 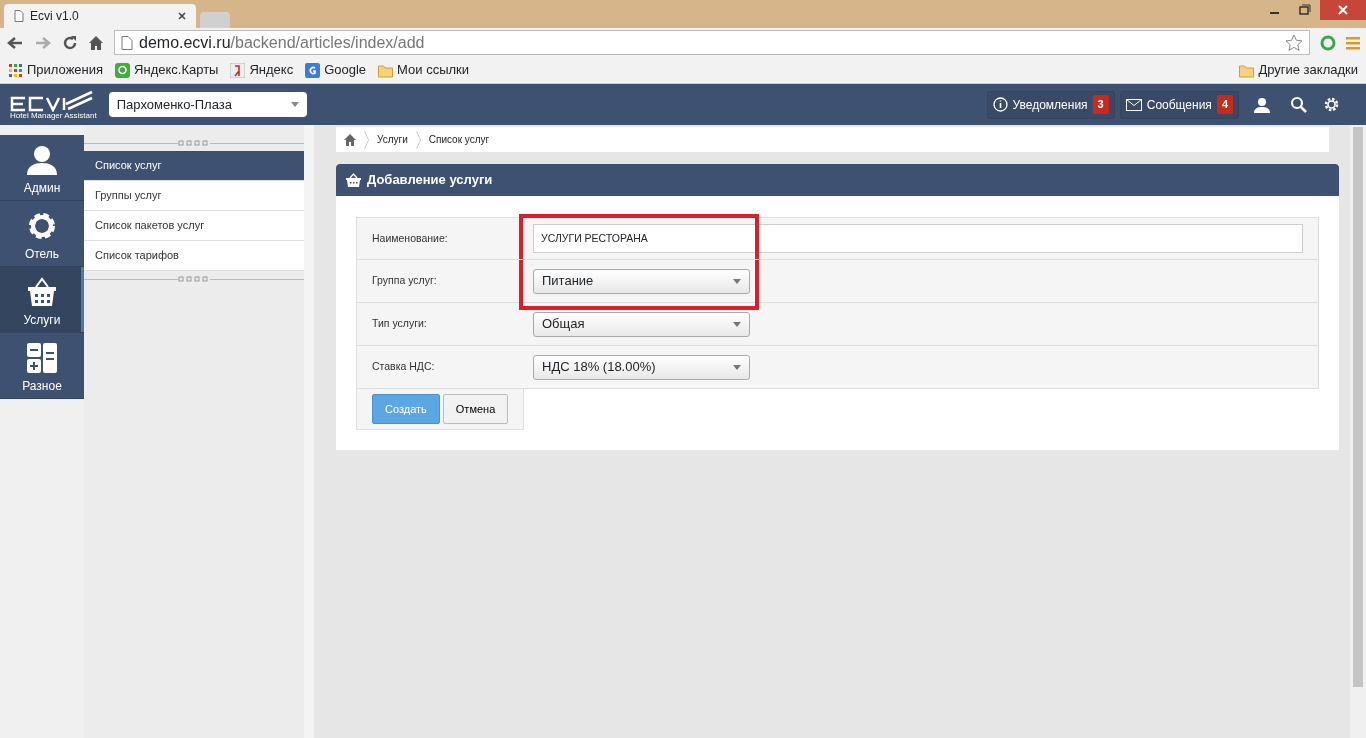 I want to click on bookmark: Мои ссылки, so click(x=424, y=70).